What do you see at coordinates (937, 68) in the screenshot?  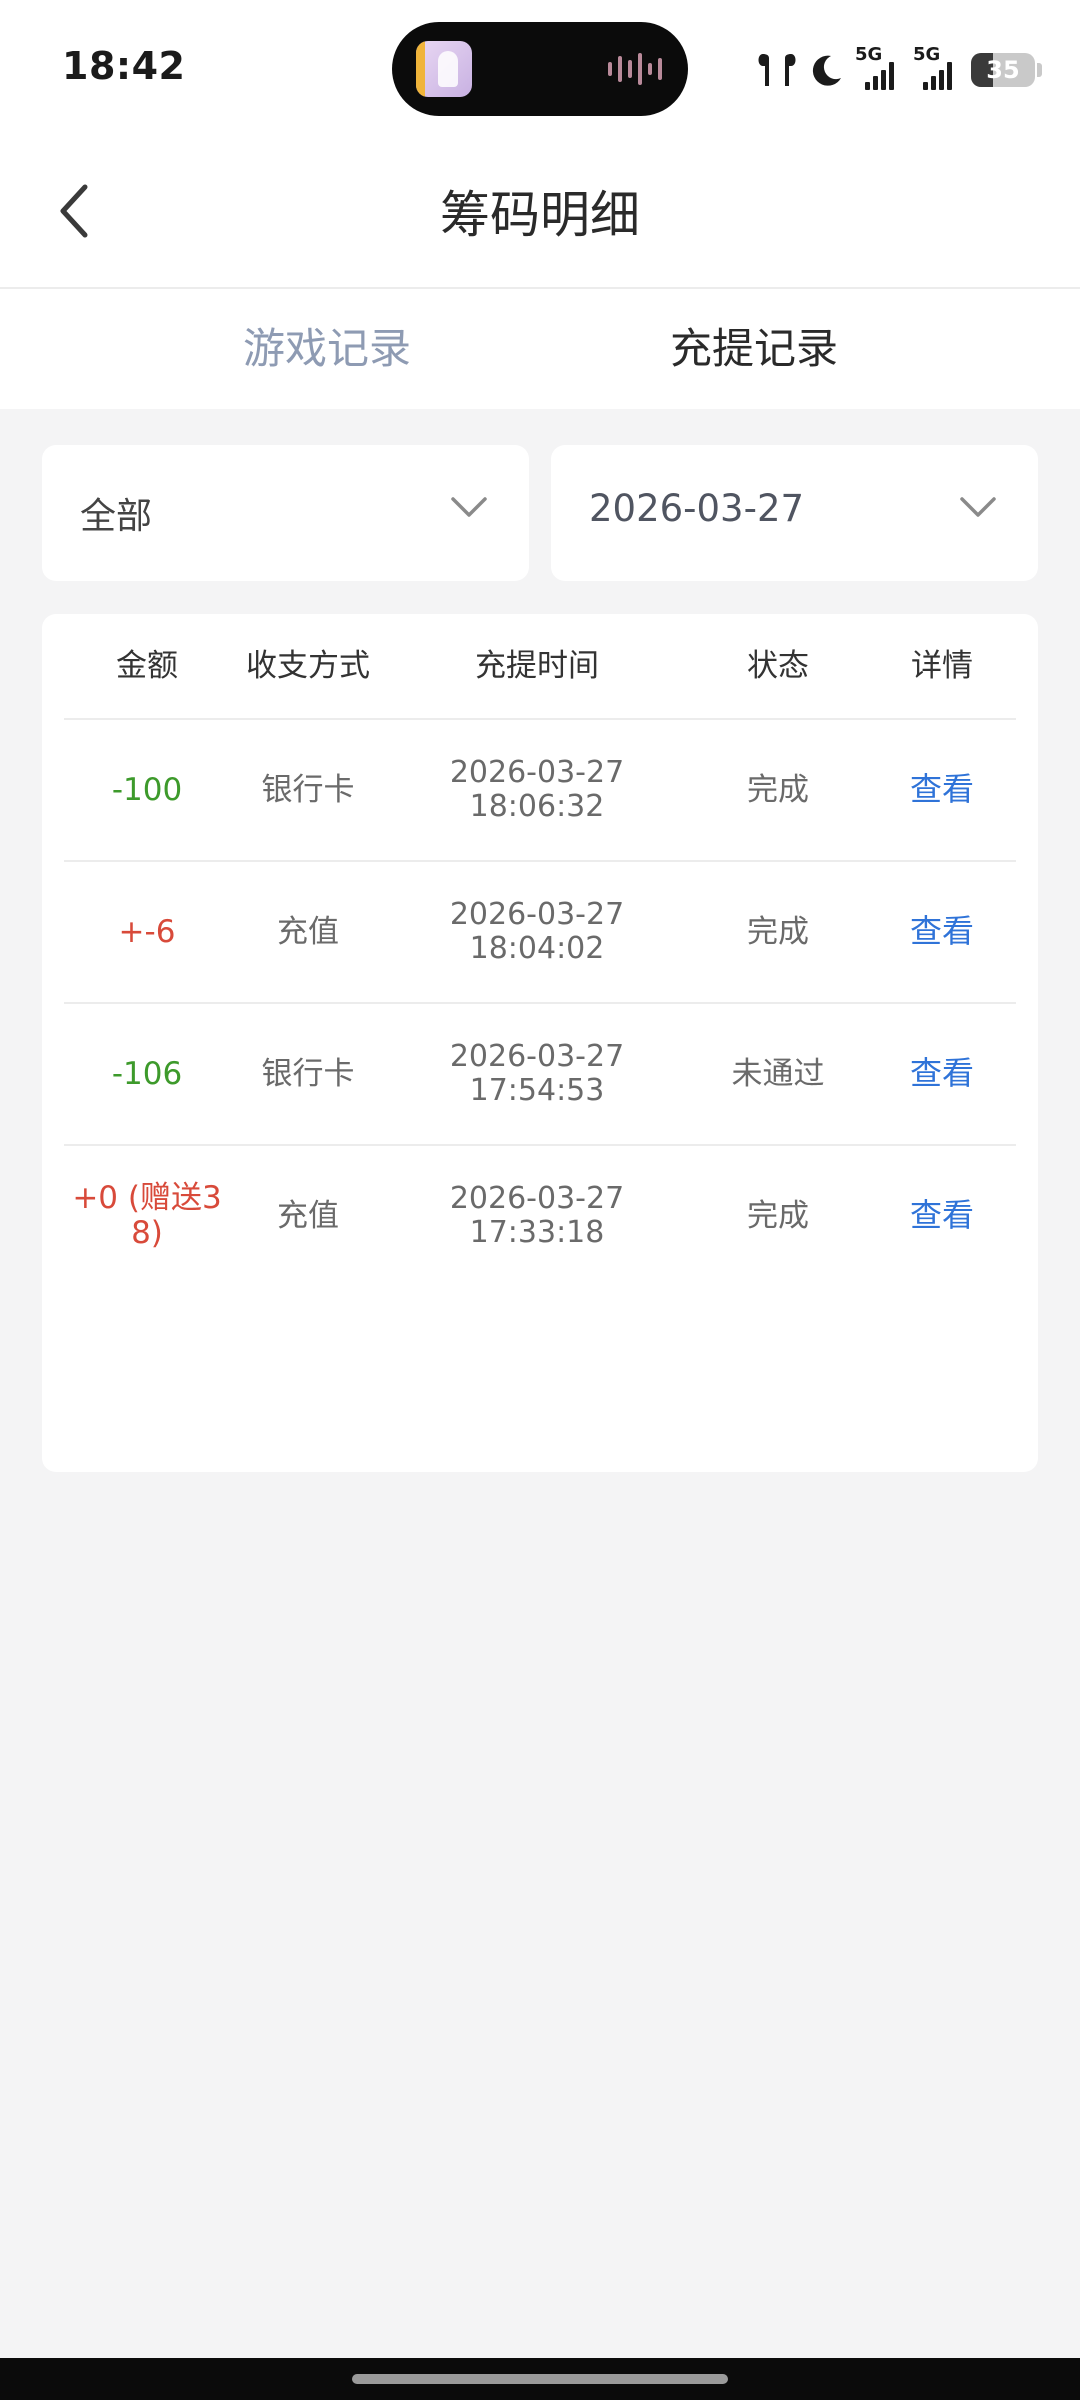 I see `signal-icon-2: 5G` at bounding box center [937, 68].